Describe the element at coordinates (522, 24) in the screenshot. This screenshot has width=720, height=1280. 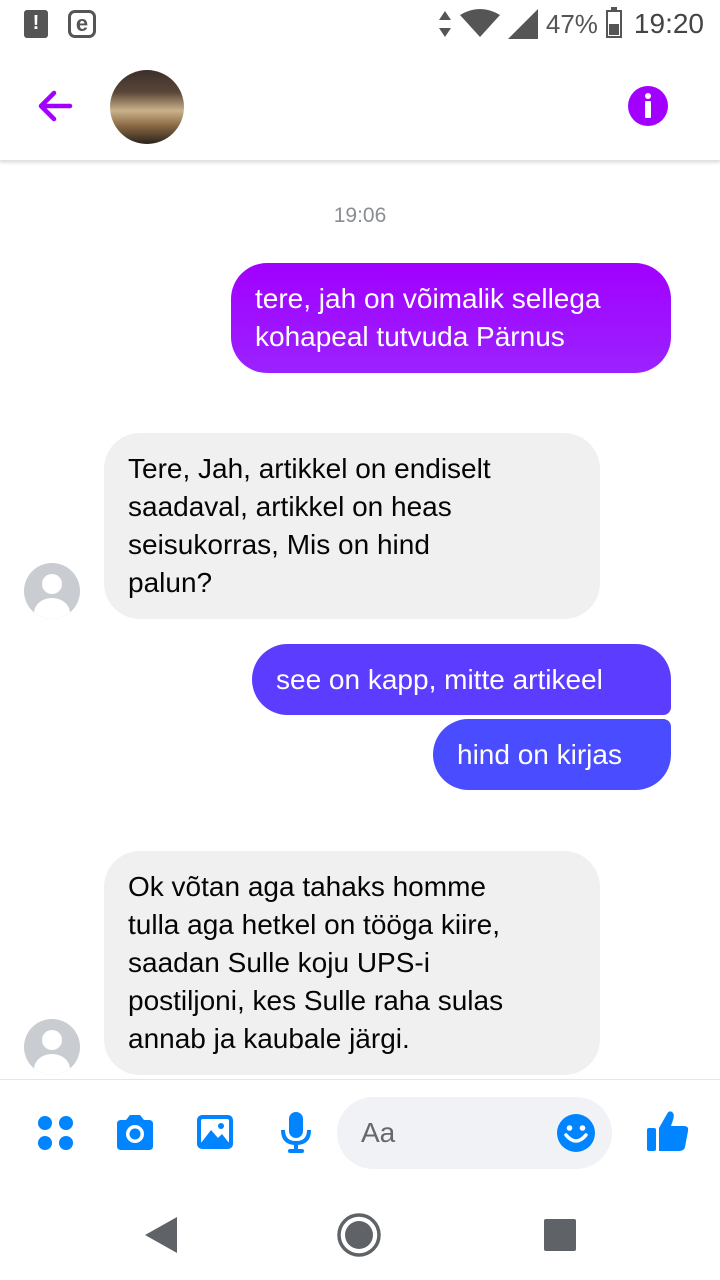
I see `signal-icon` at that location.